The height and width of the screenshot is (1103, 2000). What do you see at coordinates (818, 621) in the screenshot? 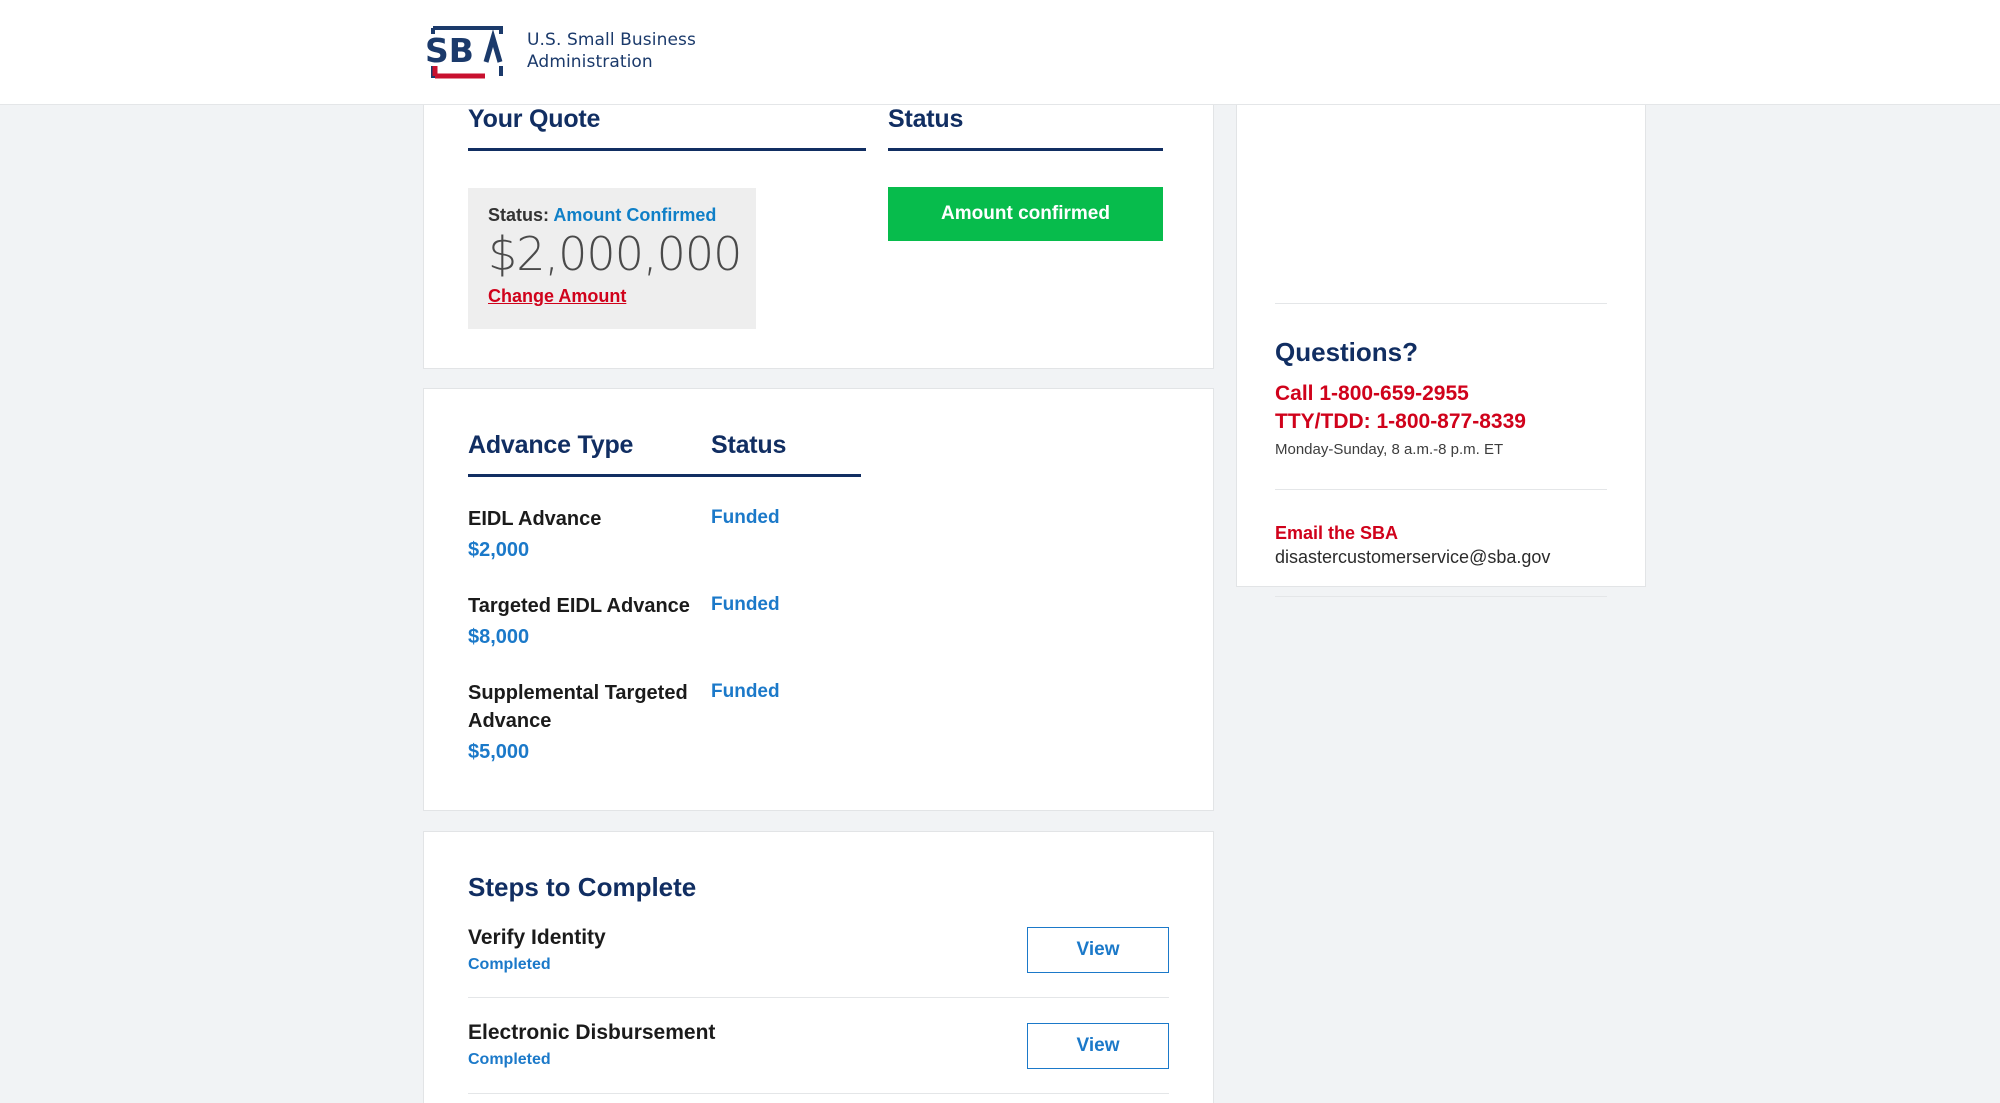
I see `advance-row: Targeted EIDL Advance $8,000 Funded` at bounding box center [818, 621].